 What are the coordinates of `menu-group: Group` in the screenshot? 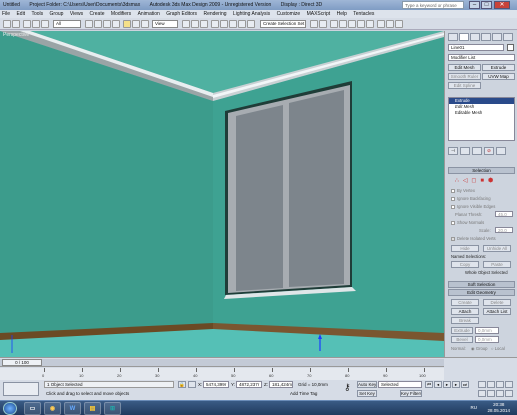 It's located at (57, 14).